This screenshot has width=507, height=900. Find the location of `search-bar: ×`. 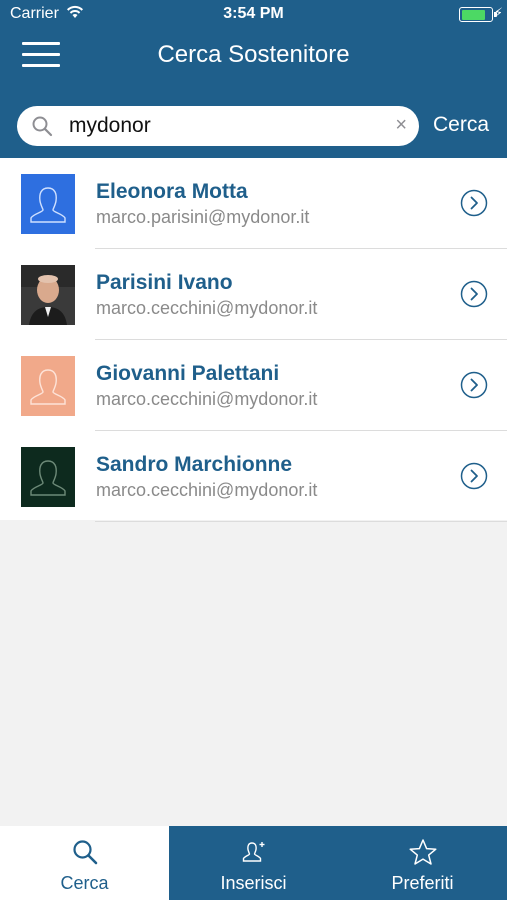

search-bar: × is located at coordinates (218, 126).